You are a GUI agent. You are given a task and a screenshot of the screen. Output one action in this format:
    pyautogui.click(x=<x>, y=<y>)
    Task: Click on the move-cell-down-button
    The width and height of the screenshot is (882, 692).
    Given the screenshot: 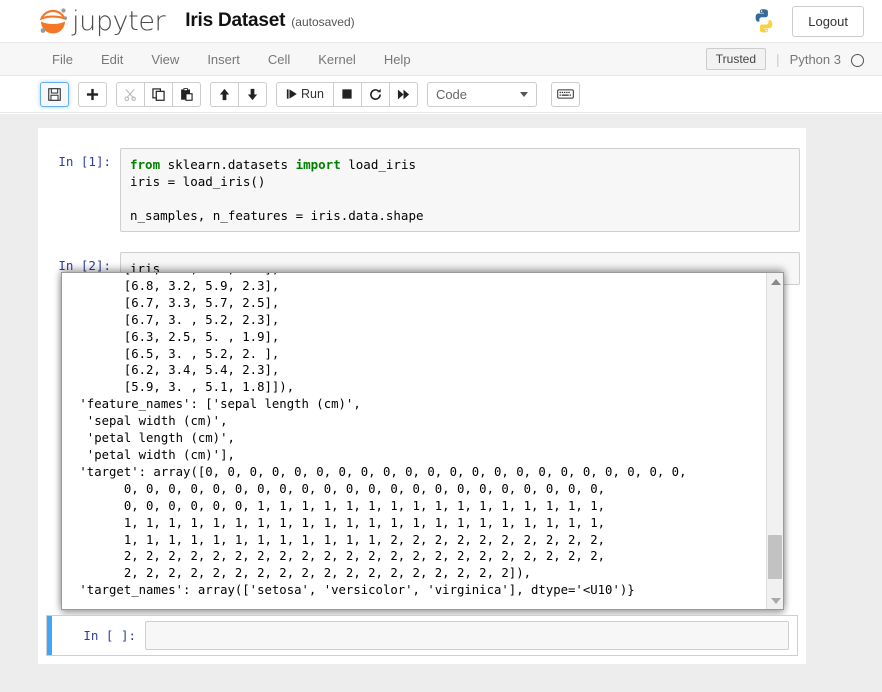 What is the action you would take?
    pyautogui.click(x=252, y=94)
    